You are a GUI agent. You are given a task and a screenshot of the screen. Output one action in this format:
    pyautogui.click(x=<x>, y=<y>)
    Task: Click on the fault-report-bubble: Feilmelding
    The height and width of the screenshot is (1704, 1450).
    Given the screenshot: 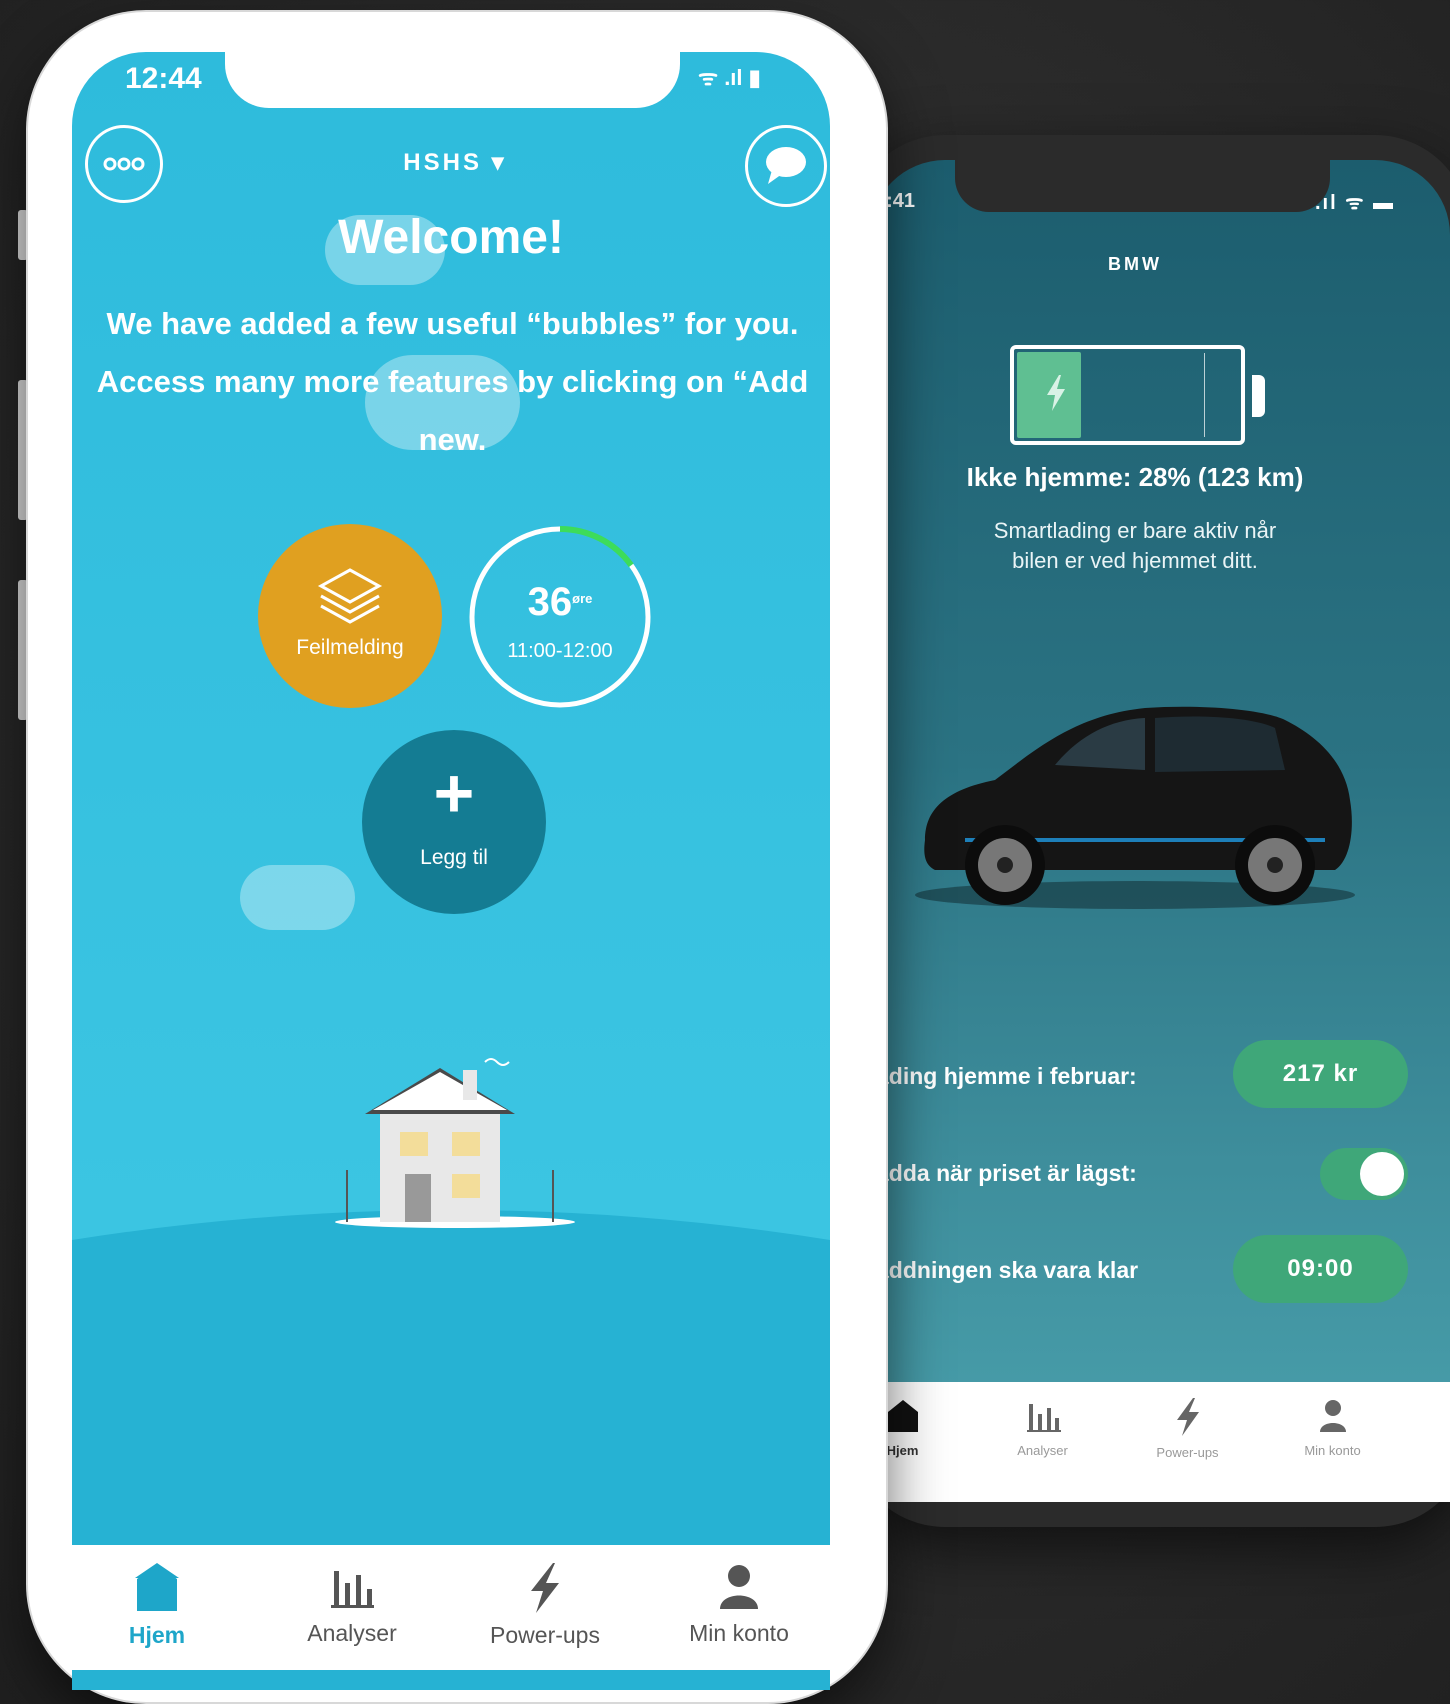 What is the action you would take?
    pyautogui.click(x=350, y=616)
    